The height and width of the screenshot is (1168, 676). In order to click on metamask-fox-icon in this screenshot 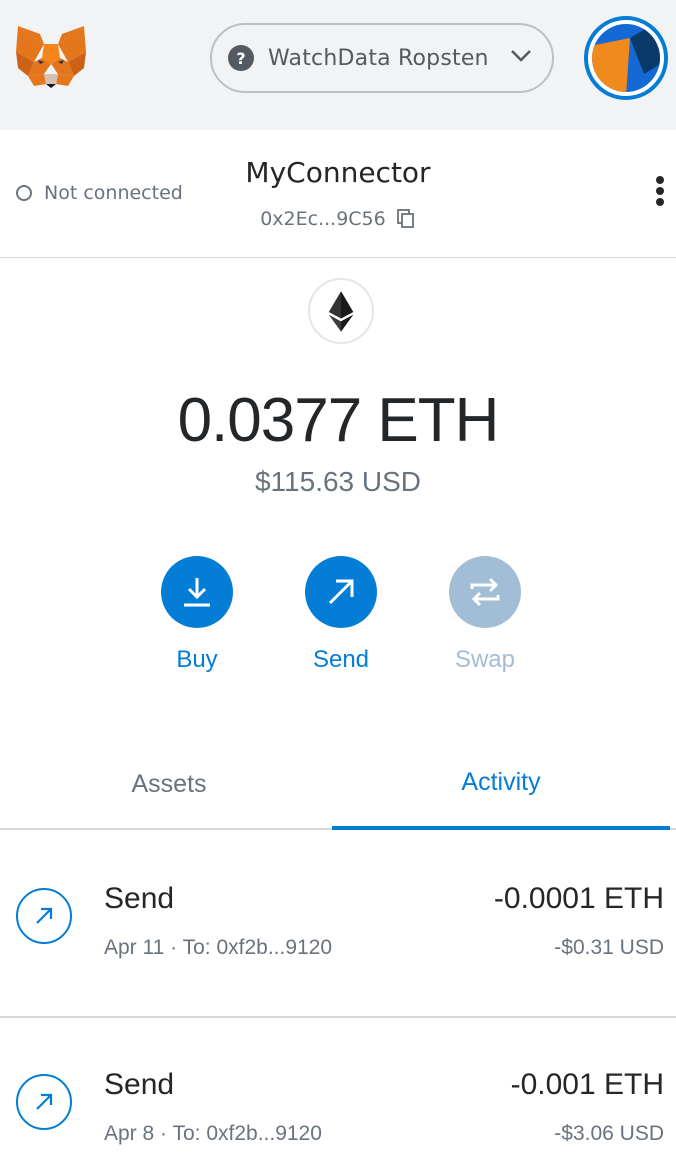, I will do `click(51, 57)`.